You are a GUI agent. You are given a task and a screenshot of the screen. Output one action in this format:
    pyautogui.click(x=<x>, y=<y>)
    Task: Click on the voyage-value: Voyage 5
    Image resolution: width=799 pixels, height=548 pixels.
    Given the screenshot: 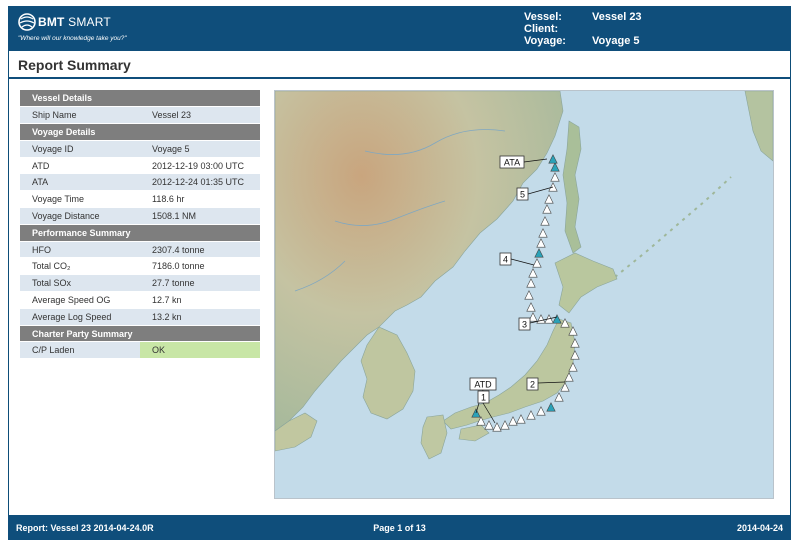 What is the action you would take?
    pyautogui.click(x=616, y=41)
    